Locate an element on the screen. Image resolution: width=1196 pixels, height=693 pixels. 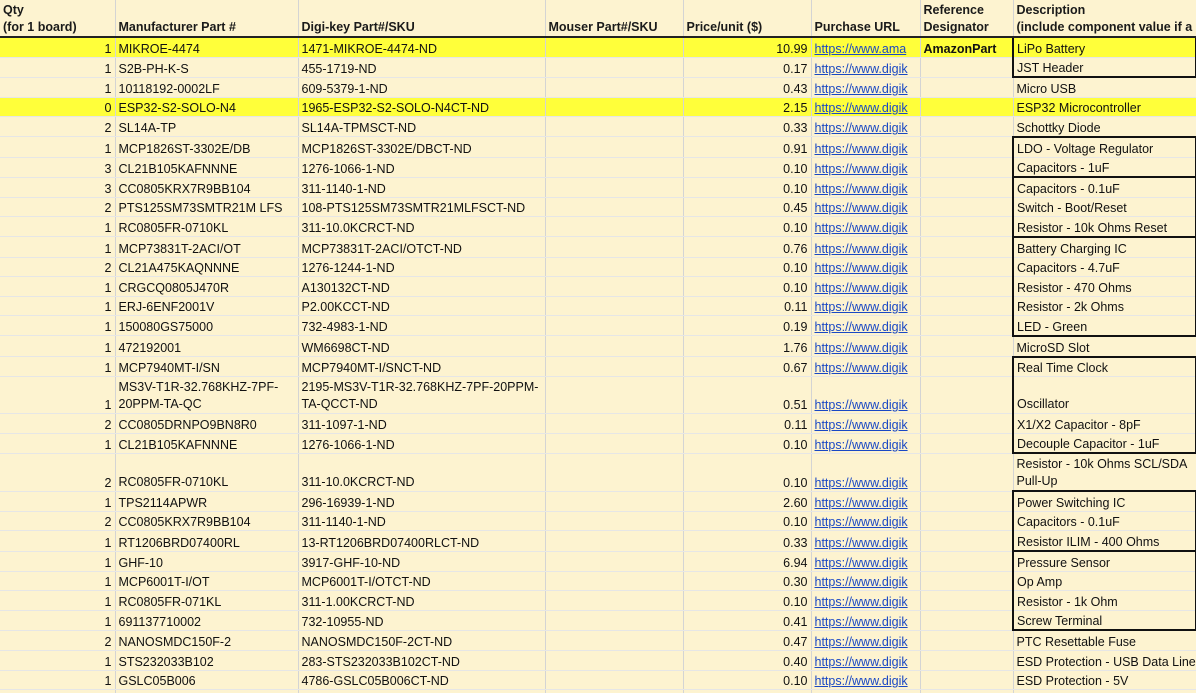
digikey-part-cell: WM6698CT-ND is located at coordinates (422, 346).